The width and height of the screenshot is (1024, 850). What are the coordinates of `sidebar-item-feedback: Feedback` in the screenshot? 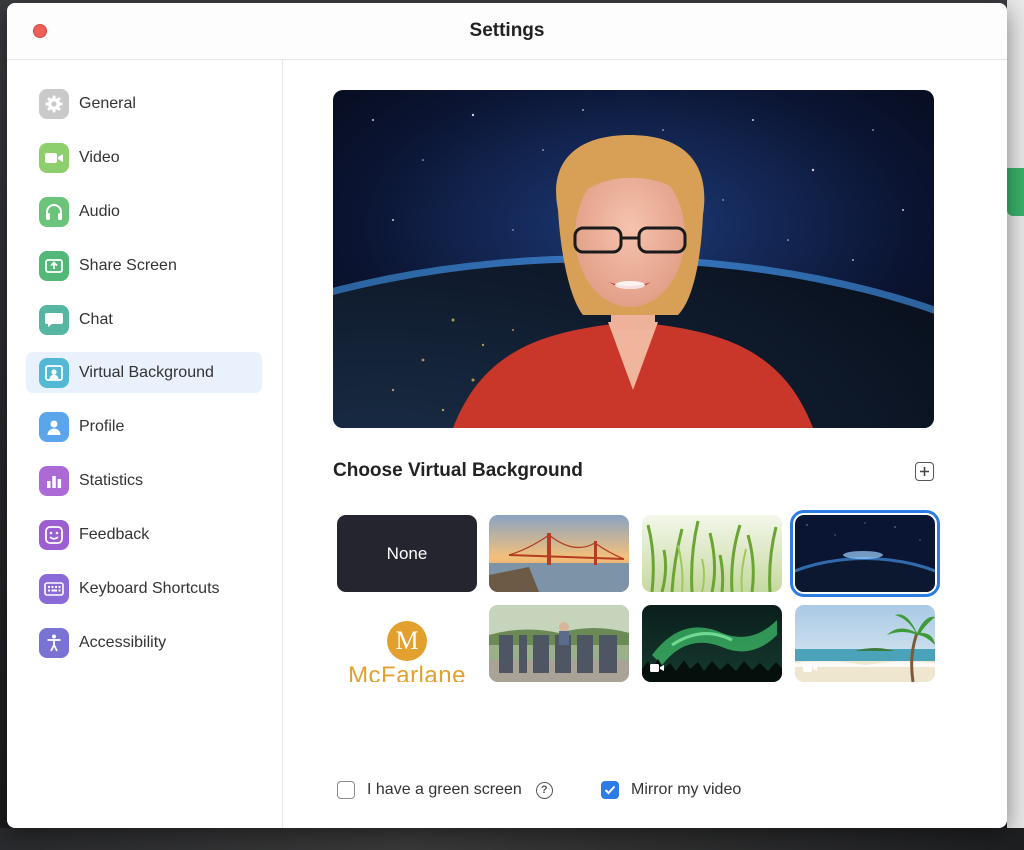 It's located at (144, 534).